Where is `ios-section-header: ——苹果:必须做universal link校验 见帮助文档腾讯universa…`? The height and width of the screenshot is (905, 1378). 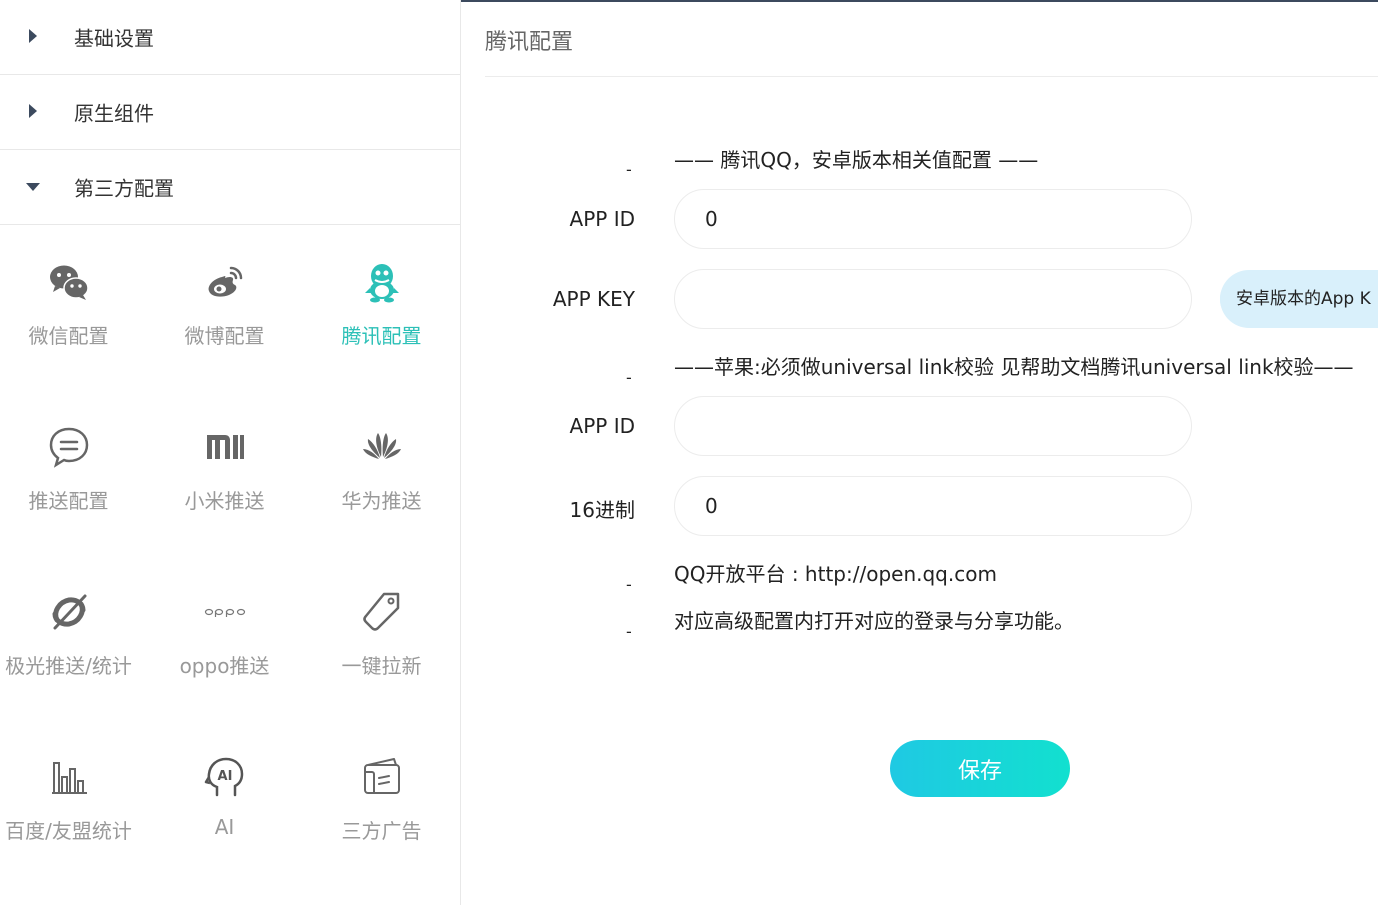
ios-section-header: ——苹果:必须做universal link校验 见帮助文档腾讯universa… is located at coordinates (1014, 367).